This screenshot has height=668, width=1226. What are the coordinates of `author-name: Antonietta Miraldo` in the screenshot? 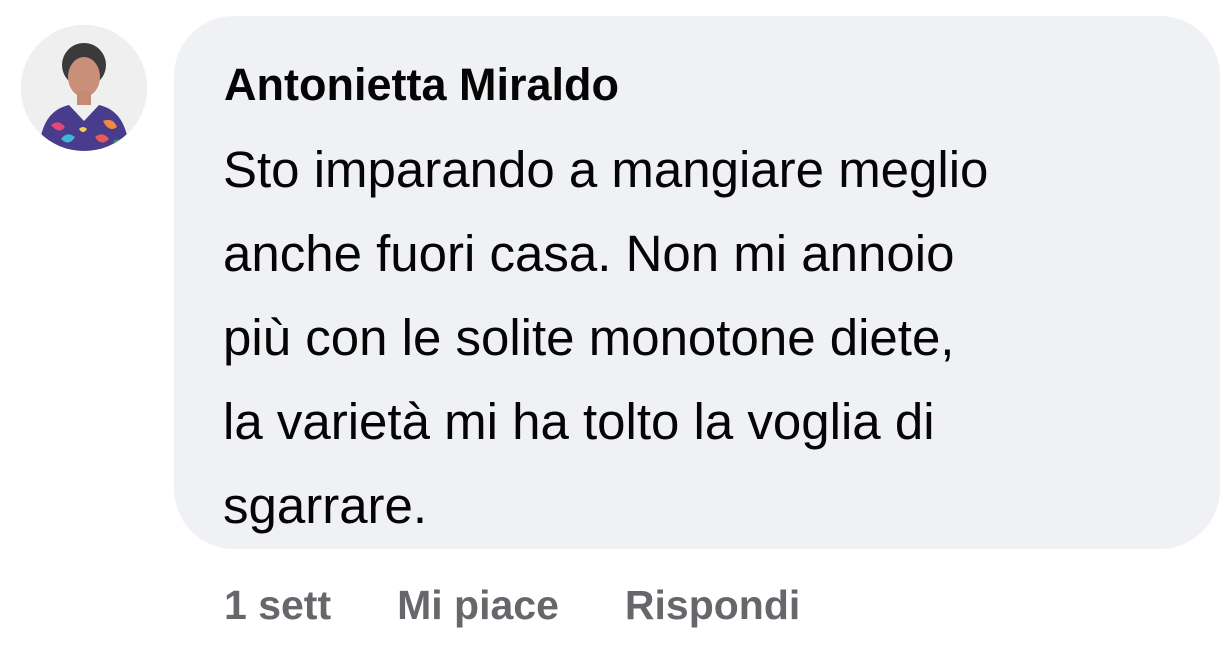 It's located at (421, 85).